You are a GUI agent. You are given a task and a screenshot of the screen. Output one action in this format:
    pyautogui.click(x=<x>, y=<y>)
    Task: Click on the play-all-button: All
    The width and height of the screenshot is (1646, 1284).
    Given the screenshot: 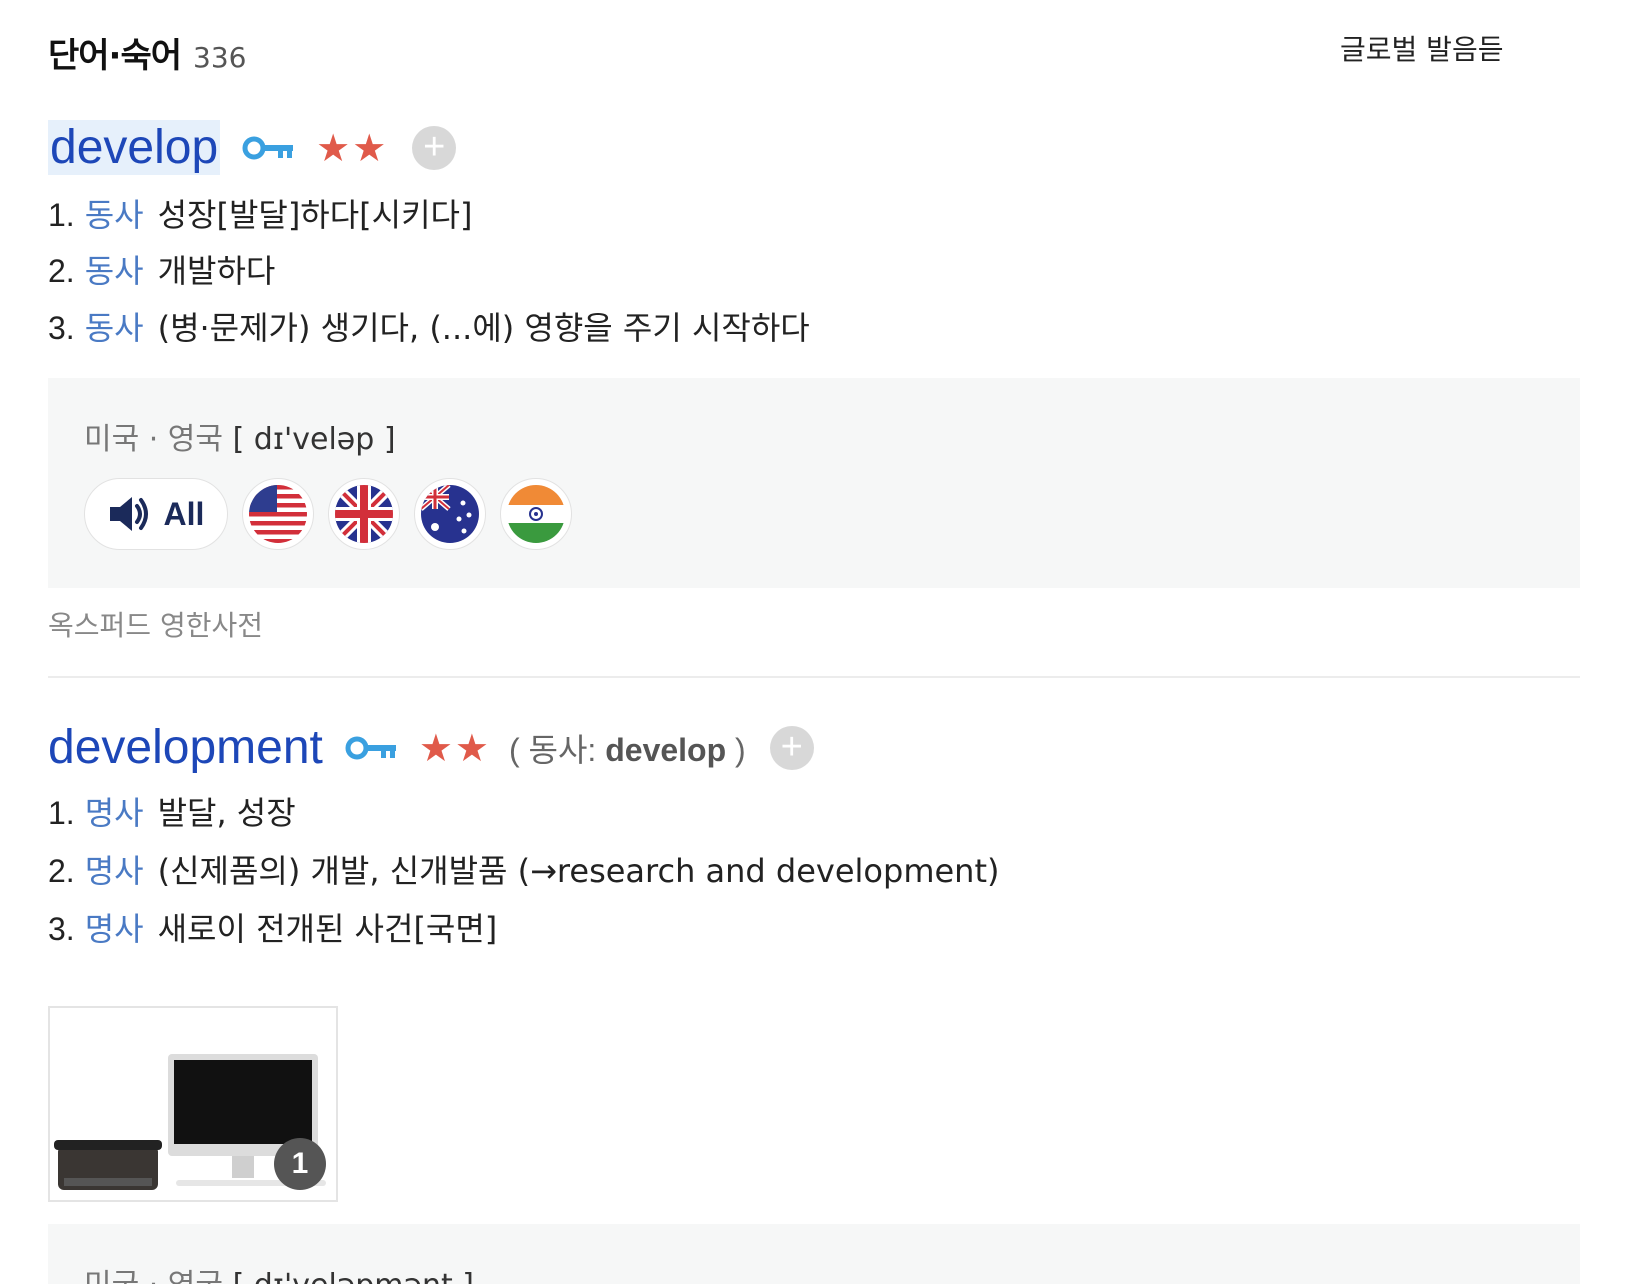 What is the action you would take?
    pyautogui.click(x=156, y=514)
    